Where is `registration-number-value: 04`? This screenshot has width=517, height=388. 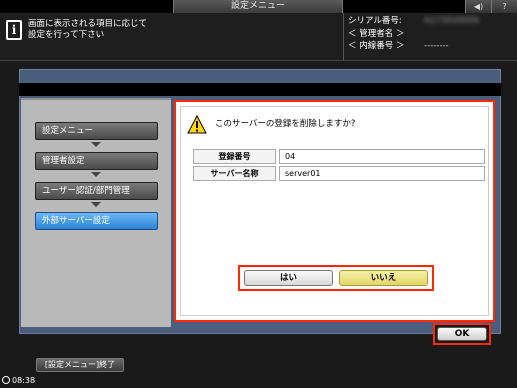 registration-number-value: 04 is located at coordinates (382, 156).